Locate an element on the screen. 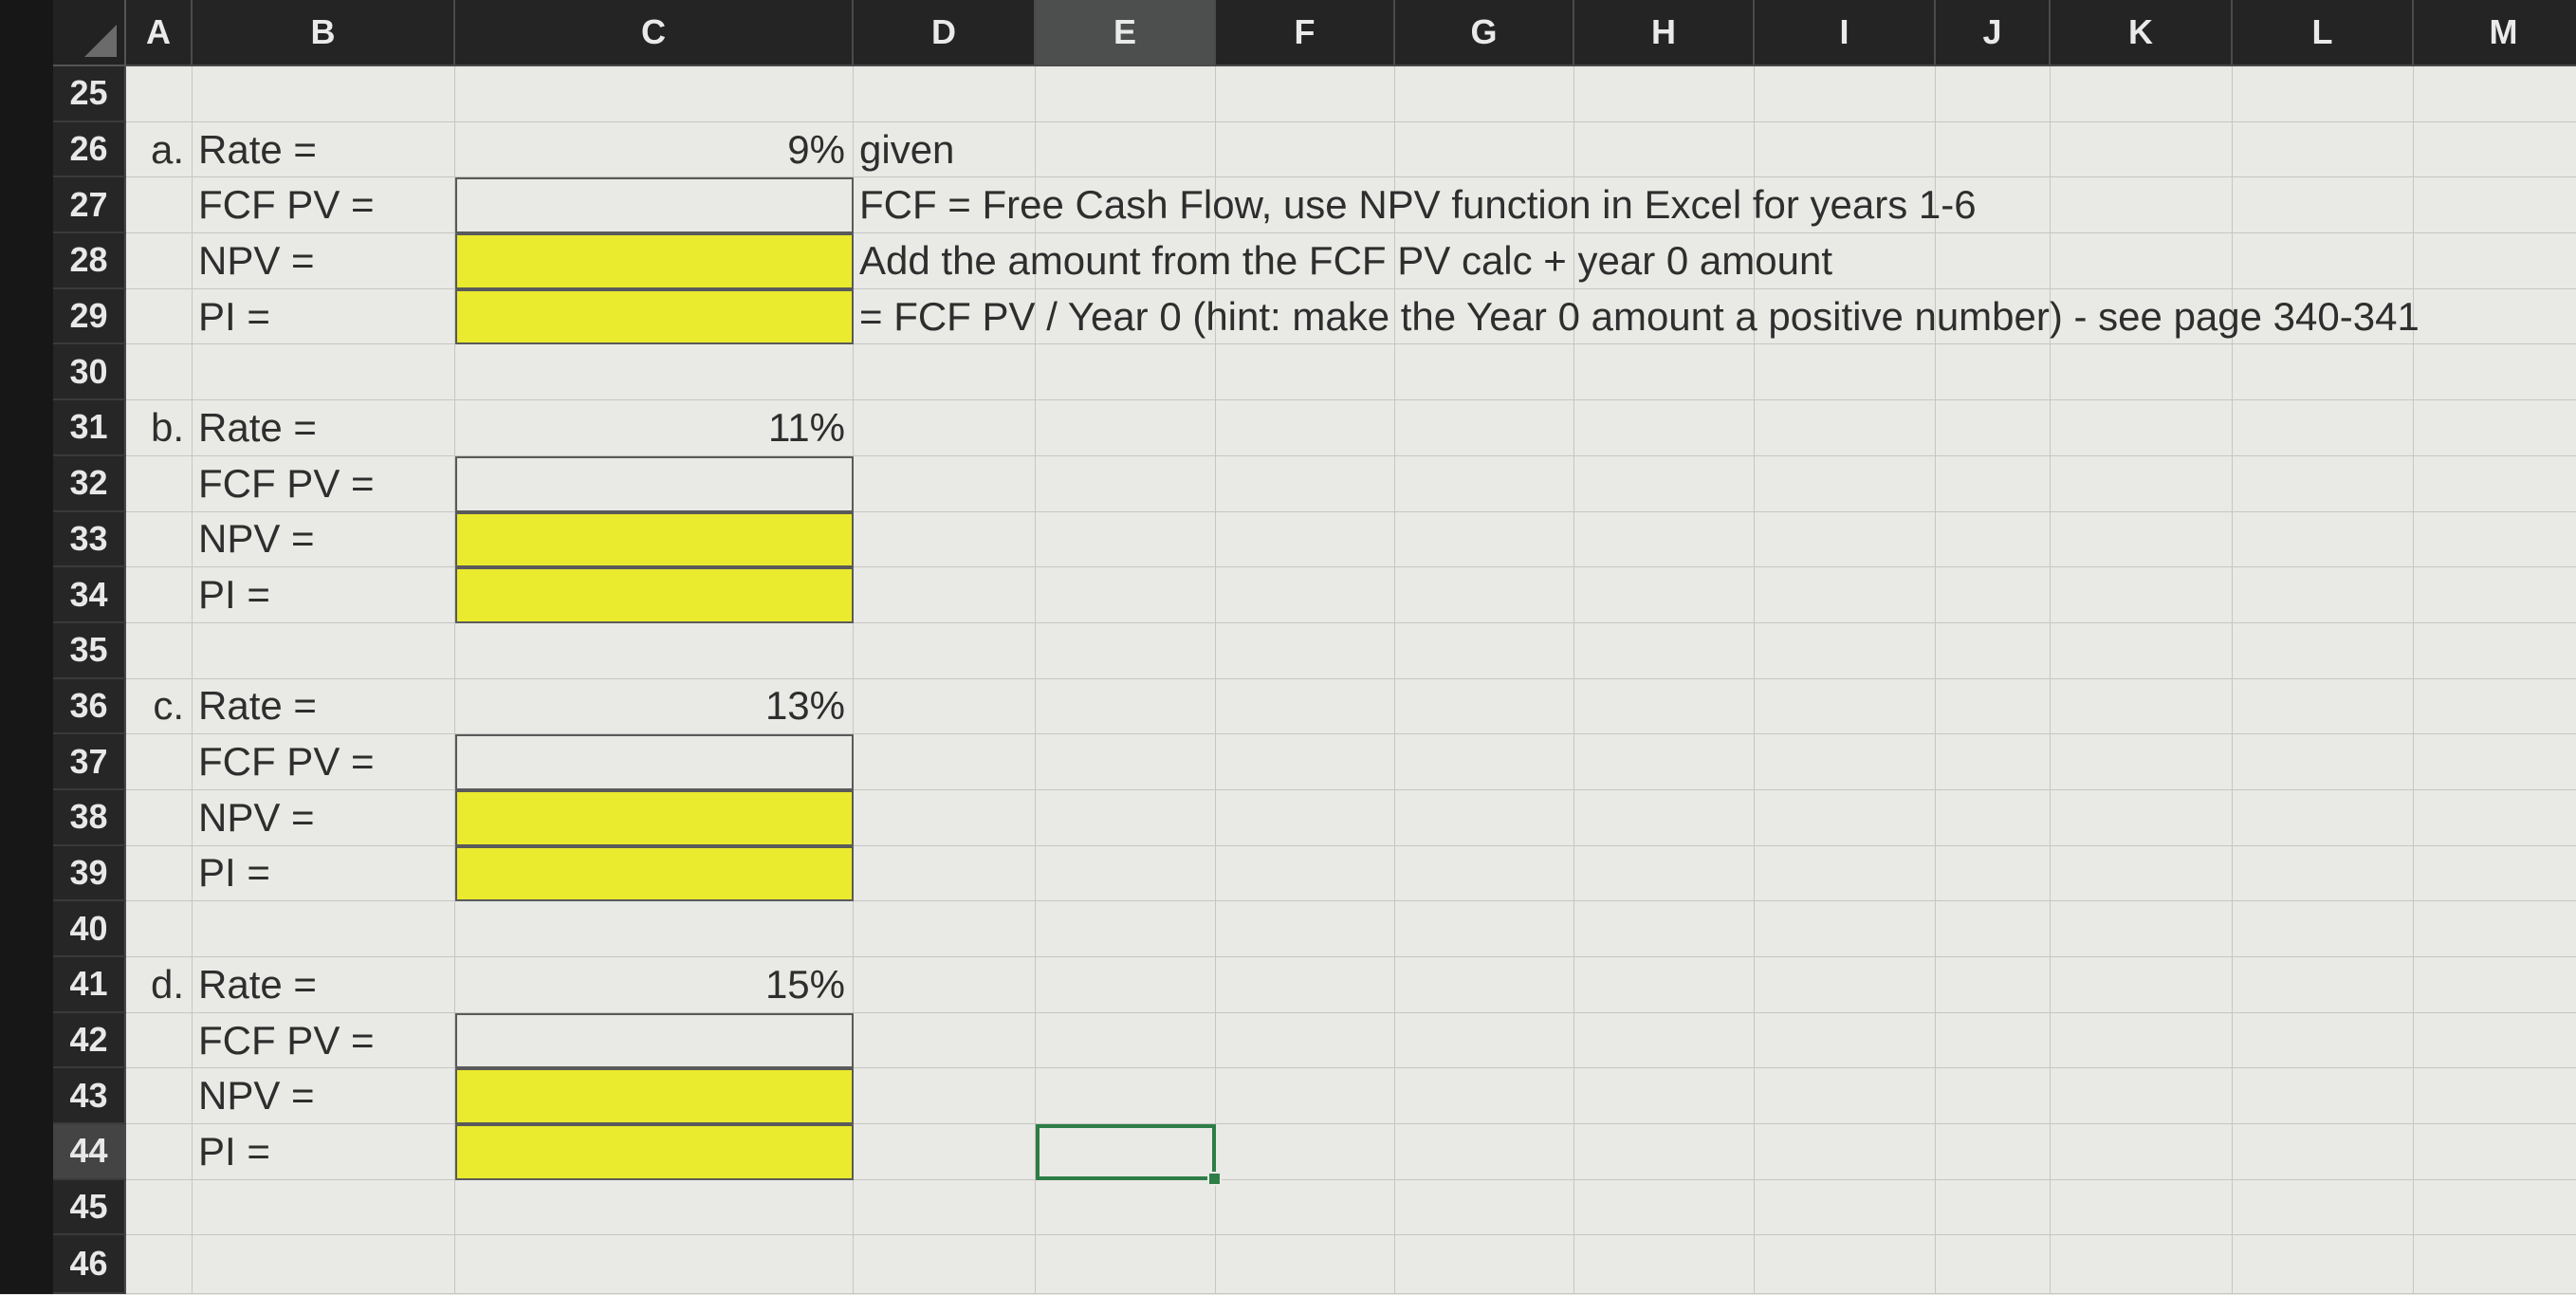  cell-e30 is located at coordinates (1126, 372).